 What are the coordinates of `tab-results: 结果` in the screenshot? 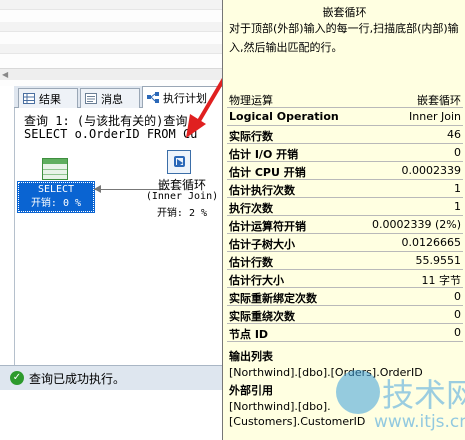 It's located at (48, 98).